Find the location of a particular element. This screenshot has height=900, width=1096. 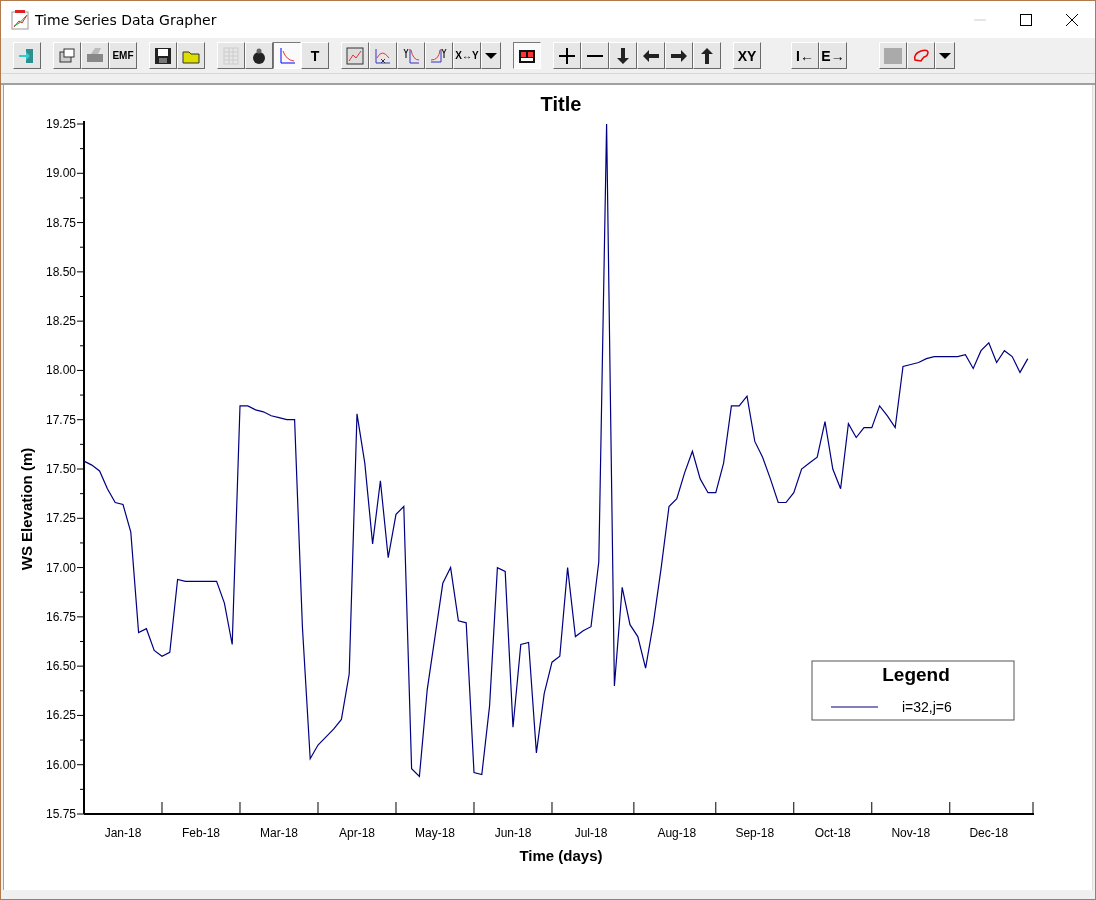

toolbar-button: I← is located at coordinates (805, 55).